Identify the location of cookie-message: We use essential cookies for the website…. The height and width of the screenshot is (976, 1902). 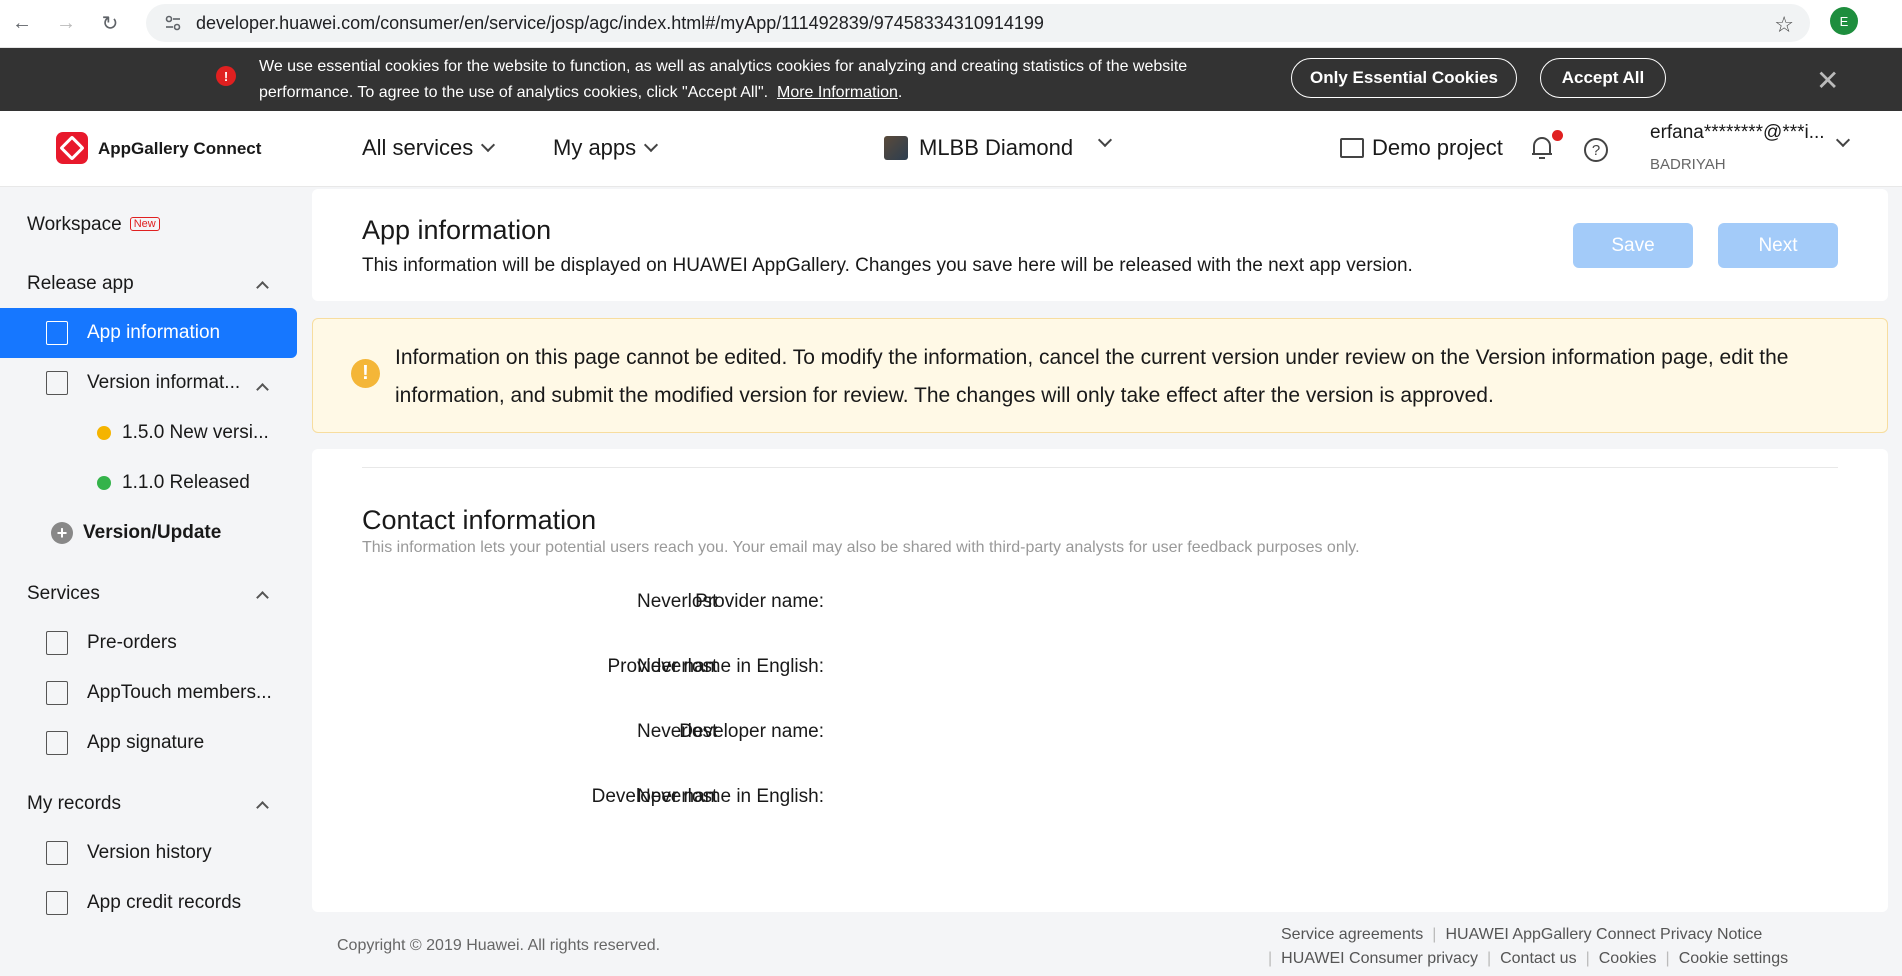
(723, 79).